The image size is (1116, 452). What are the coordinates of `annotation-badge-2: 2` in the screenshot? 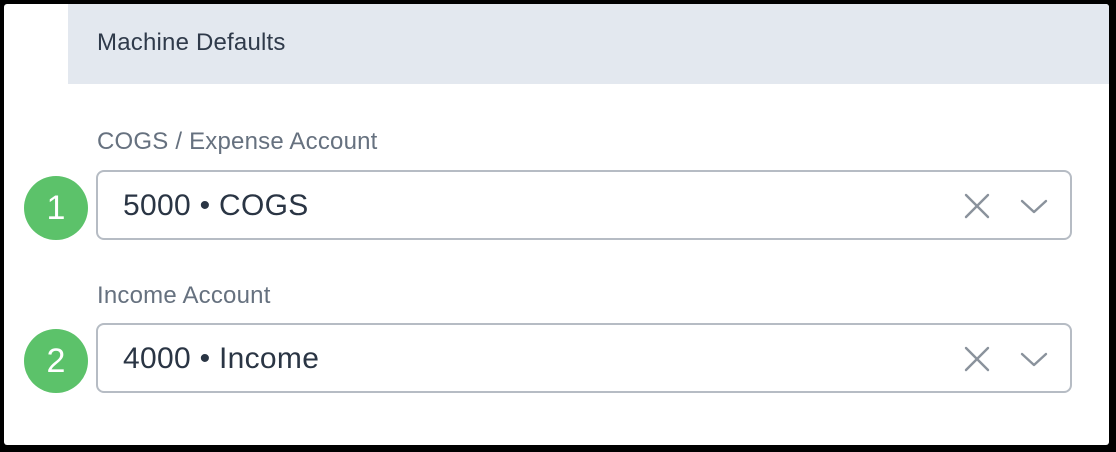 It's located at (56, 361).